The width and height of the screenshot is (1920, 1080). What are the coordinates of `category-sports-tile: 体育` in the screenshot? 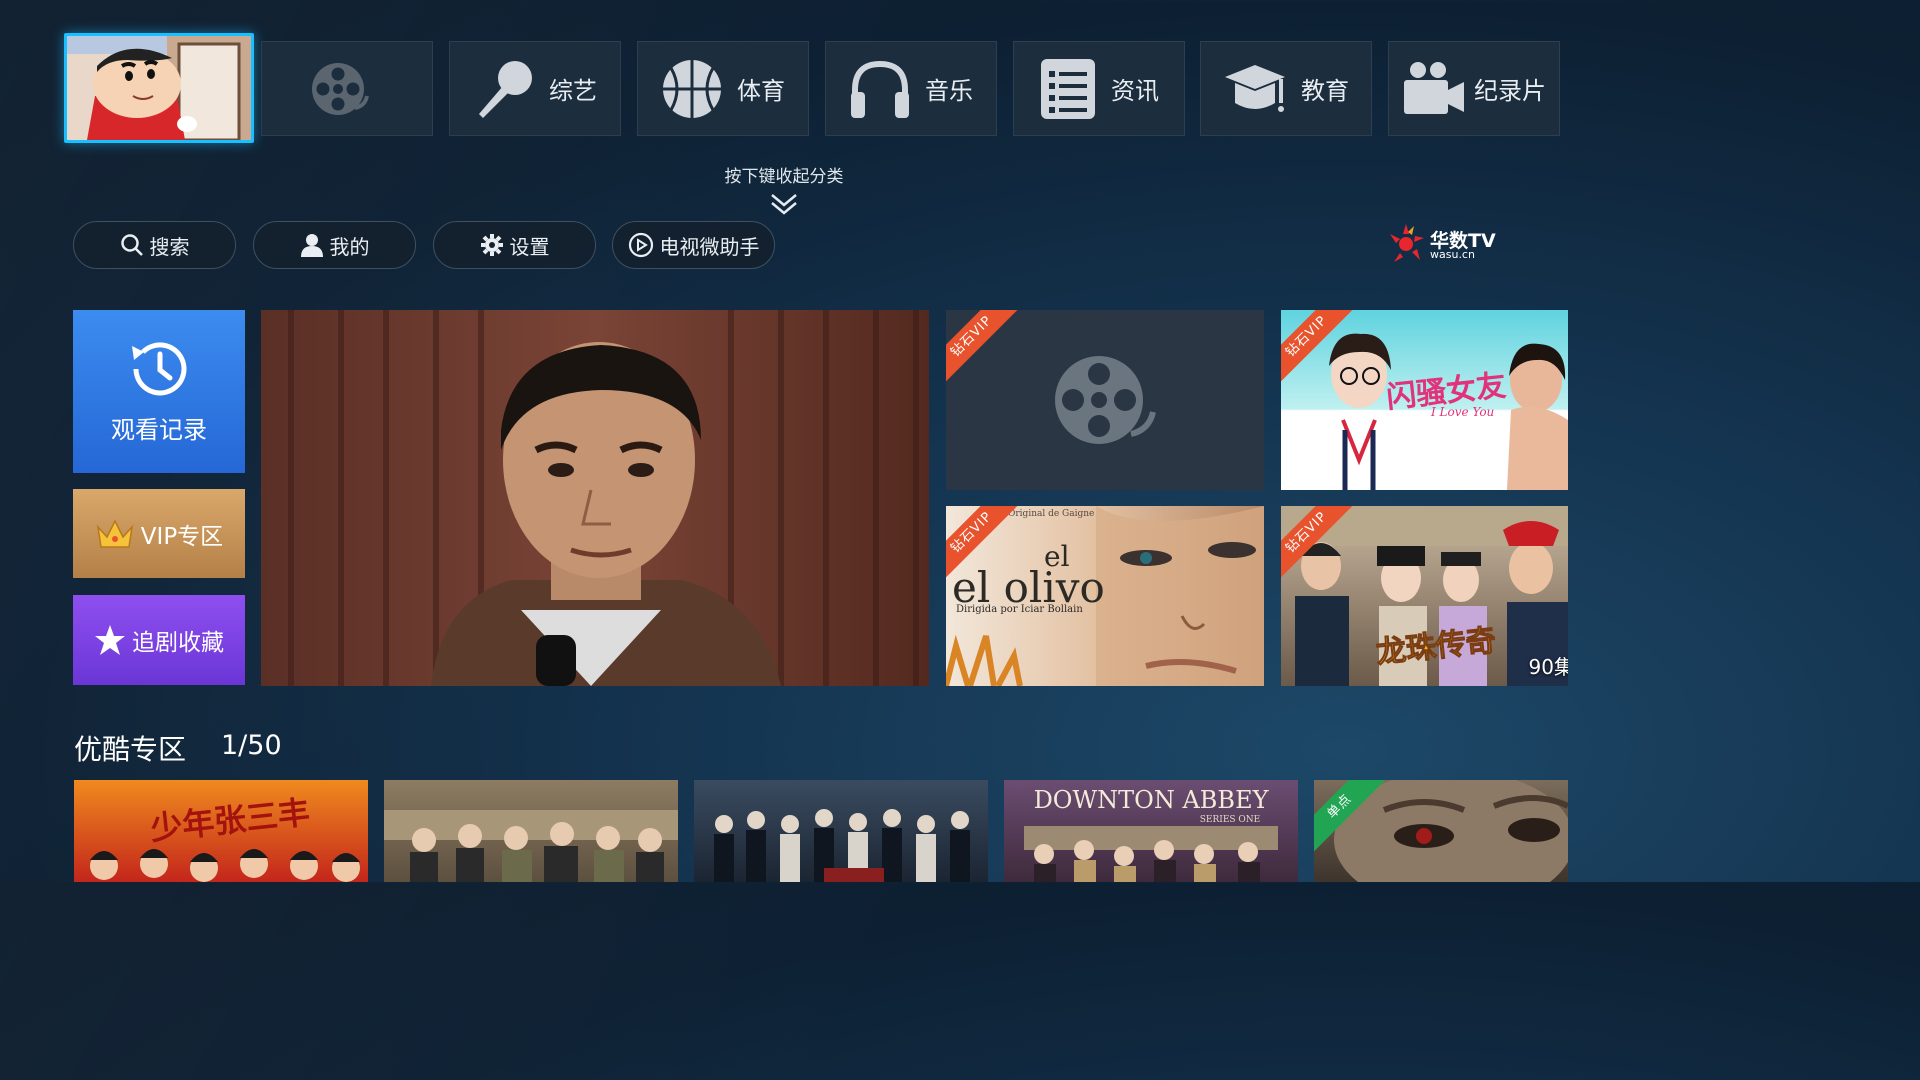 It's located at (723, 88).